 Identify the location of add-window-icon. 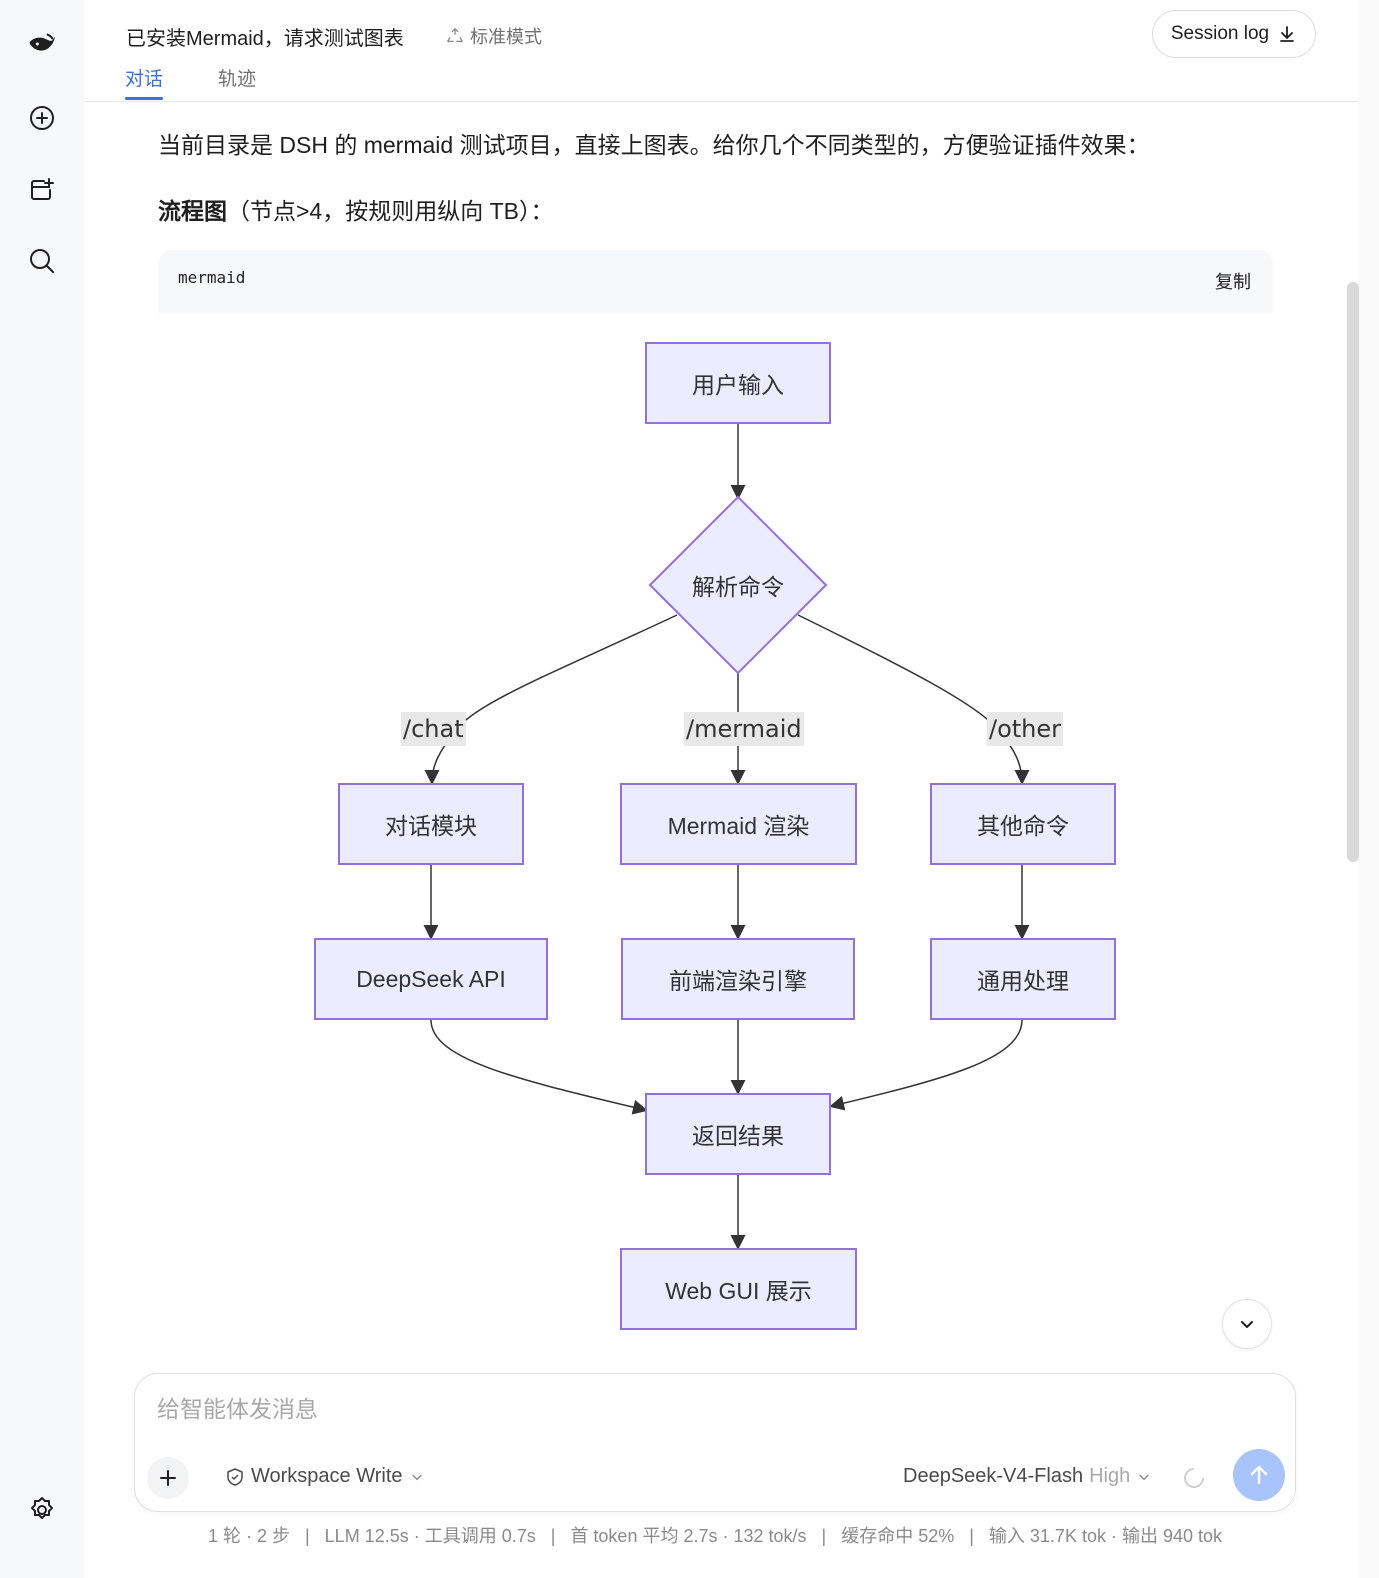
(42, 190).